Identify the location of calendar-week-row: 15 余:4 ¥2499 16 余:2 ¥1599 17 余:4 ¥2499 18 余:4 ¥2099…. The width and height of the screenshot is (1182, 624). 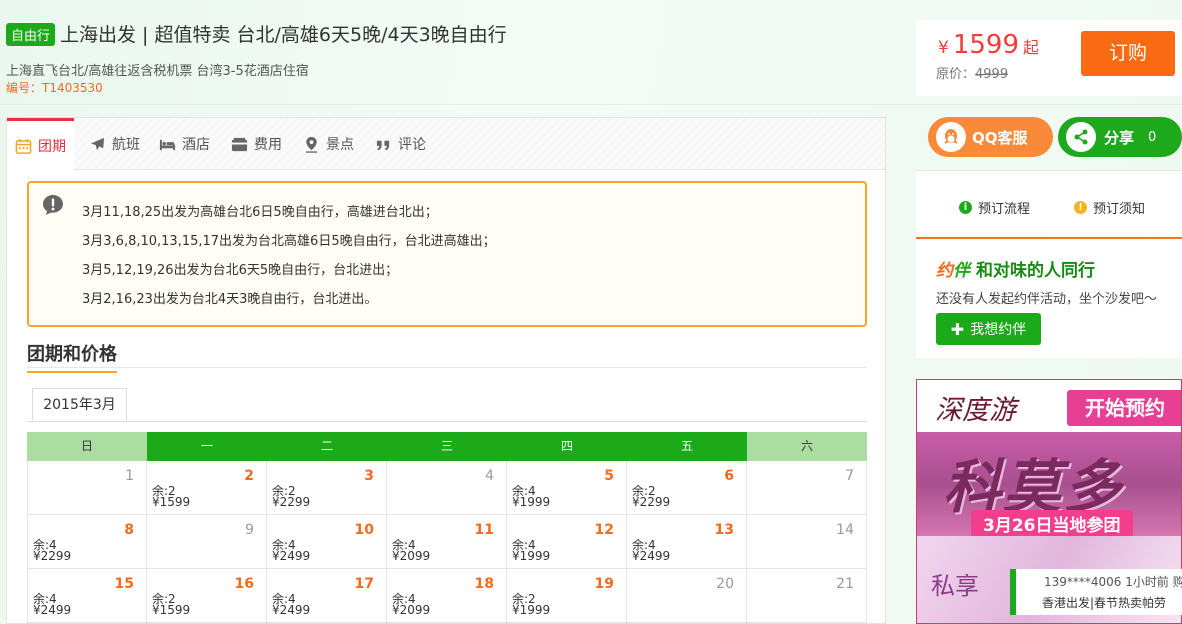
(447, 596).